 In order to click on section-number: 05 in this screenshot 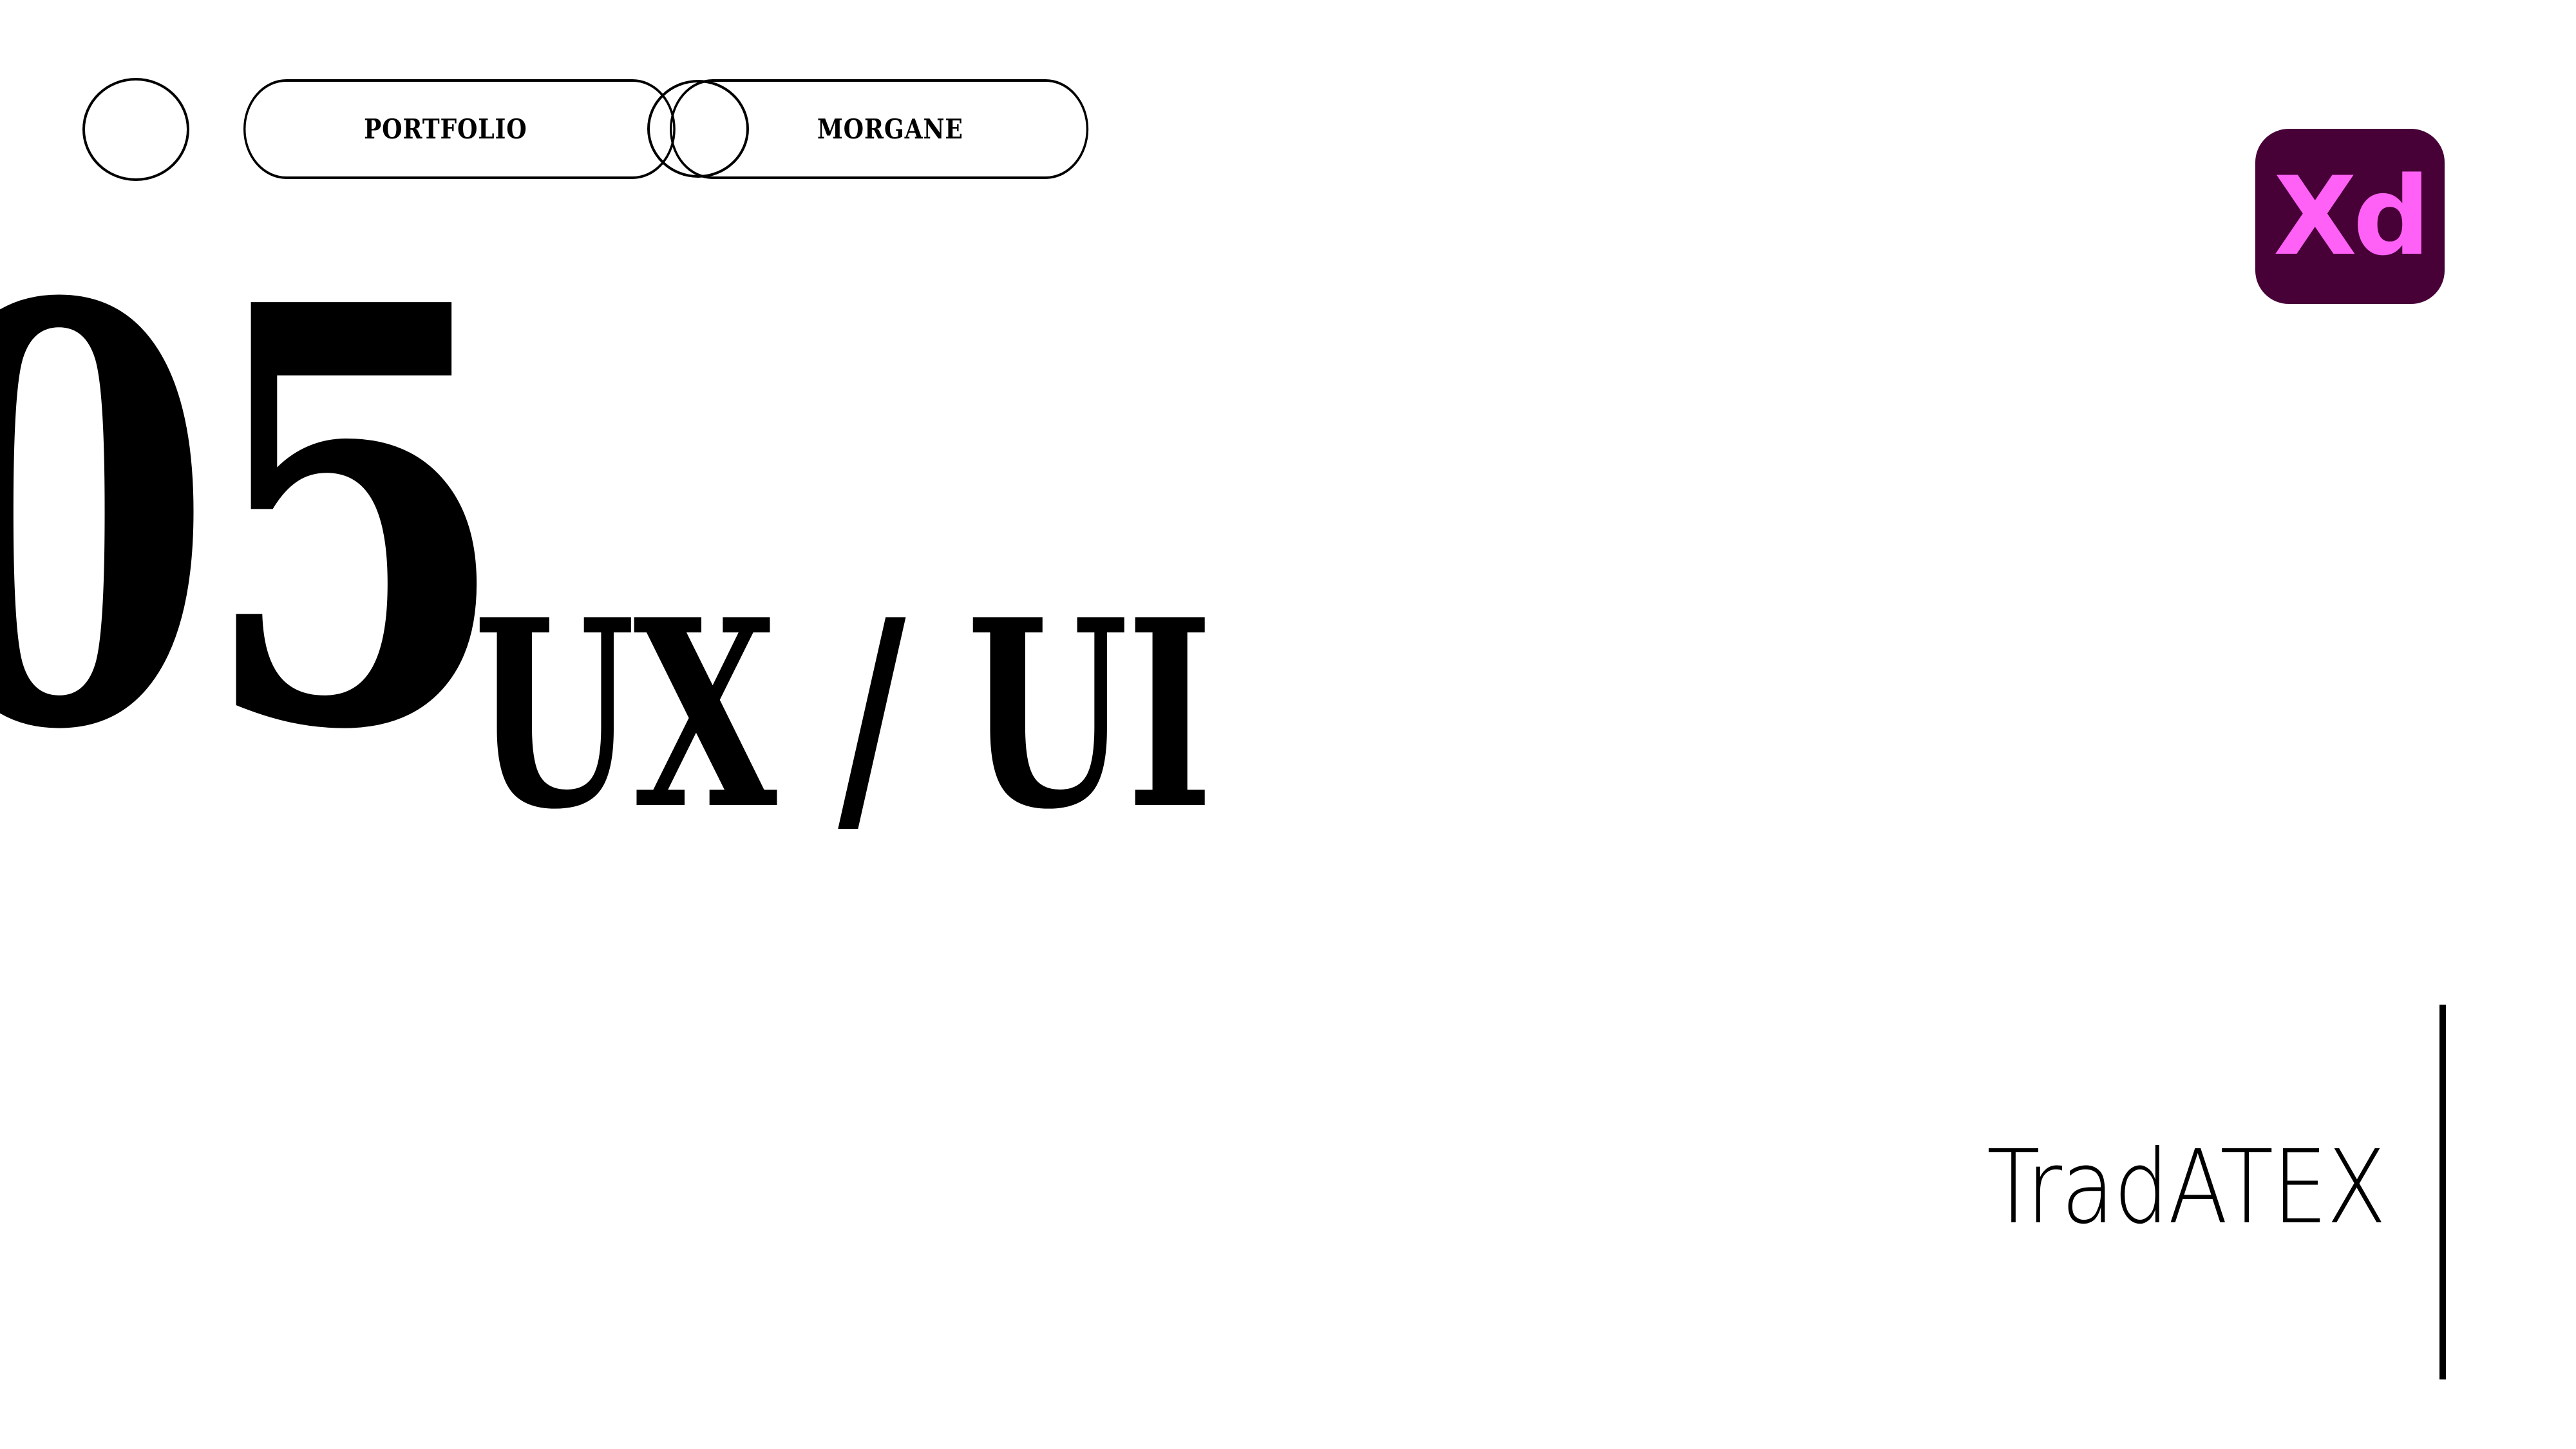, I will do `click(256, 518)`.